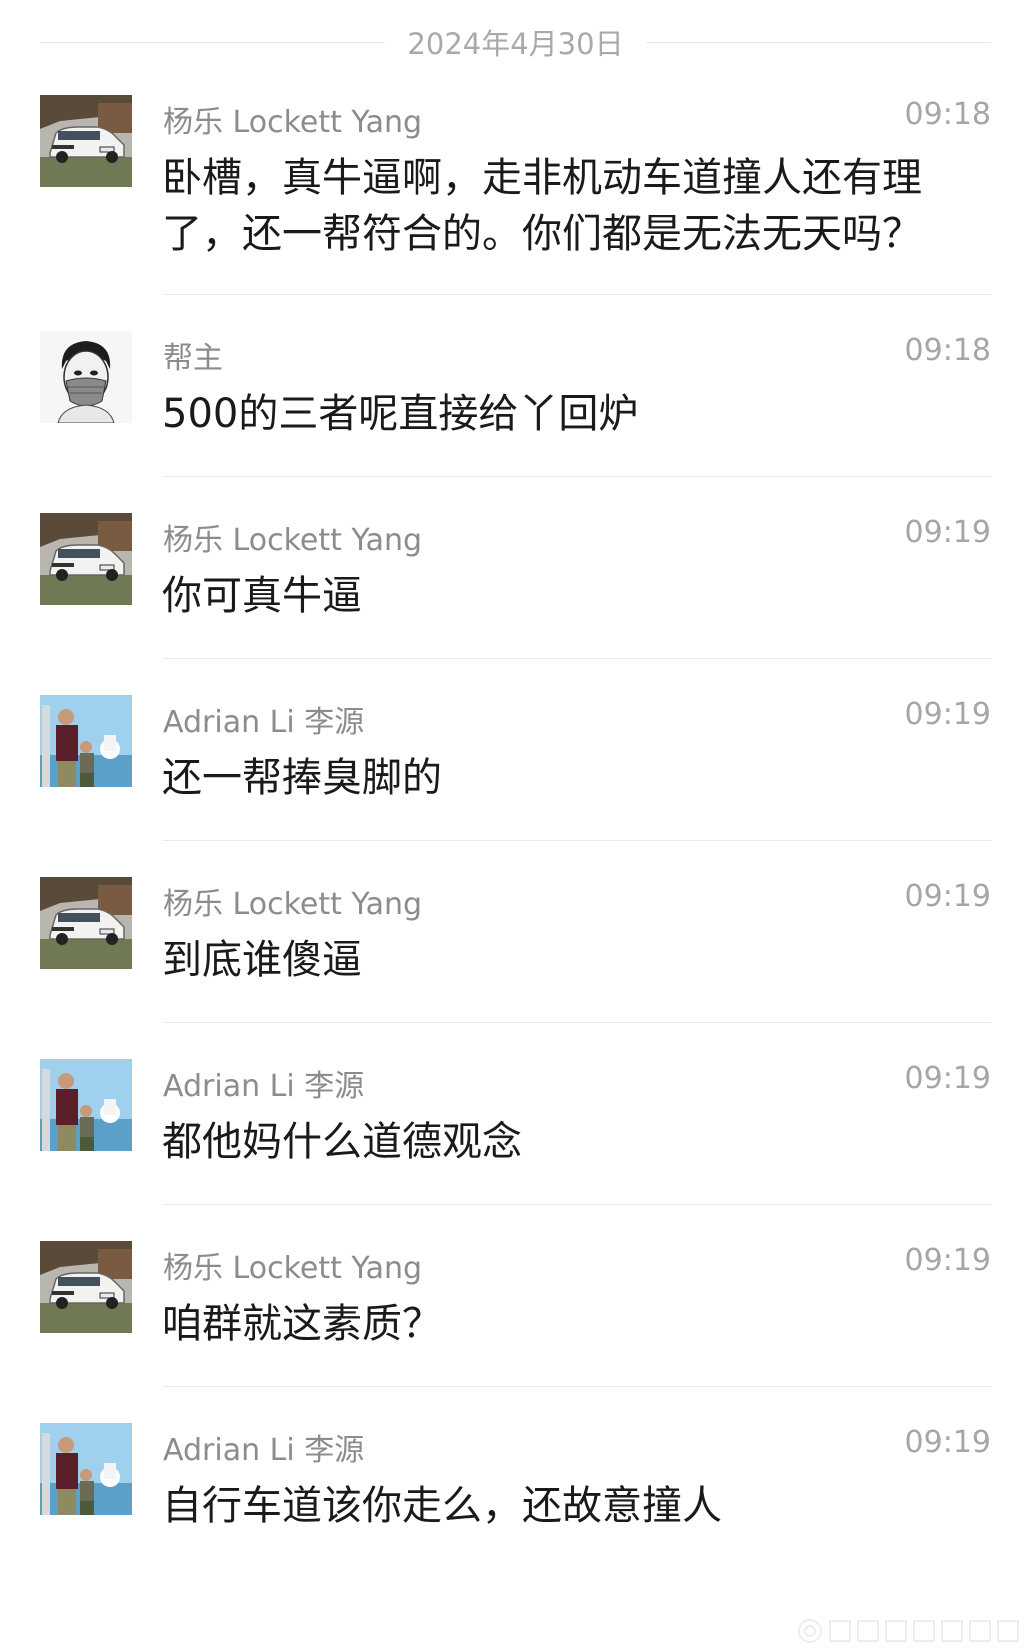 This screenshot has height=1651, width=1032. What do you see at coordinates (302, 778) in the screenshot?
I see `message-text: 还一帮捧臭脚的` at bounding box center [302, 778].